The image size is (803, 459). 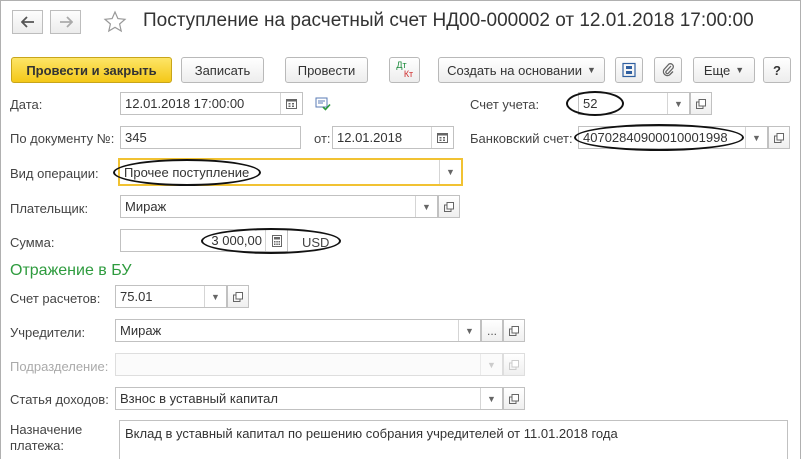 I want to click on division-field: ▼, so click(x=309, y=364).